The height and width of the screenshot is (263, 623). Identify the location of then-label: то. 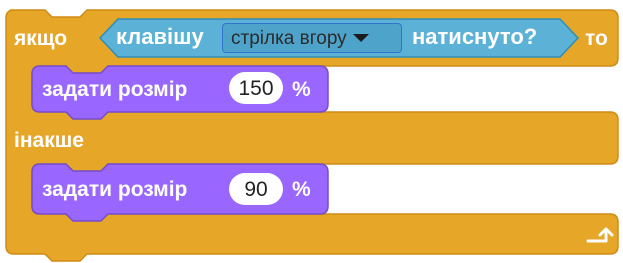
(596, 38).